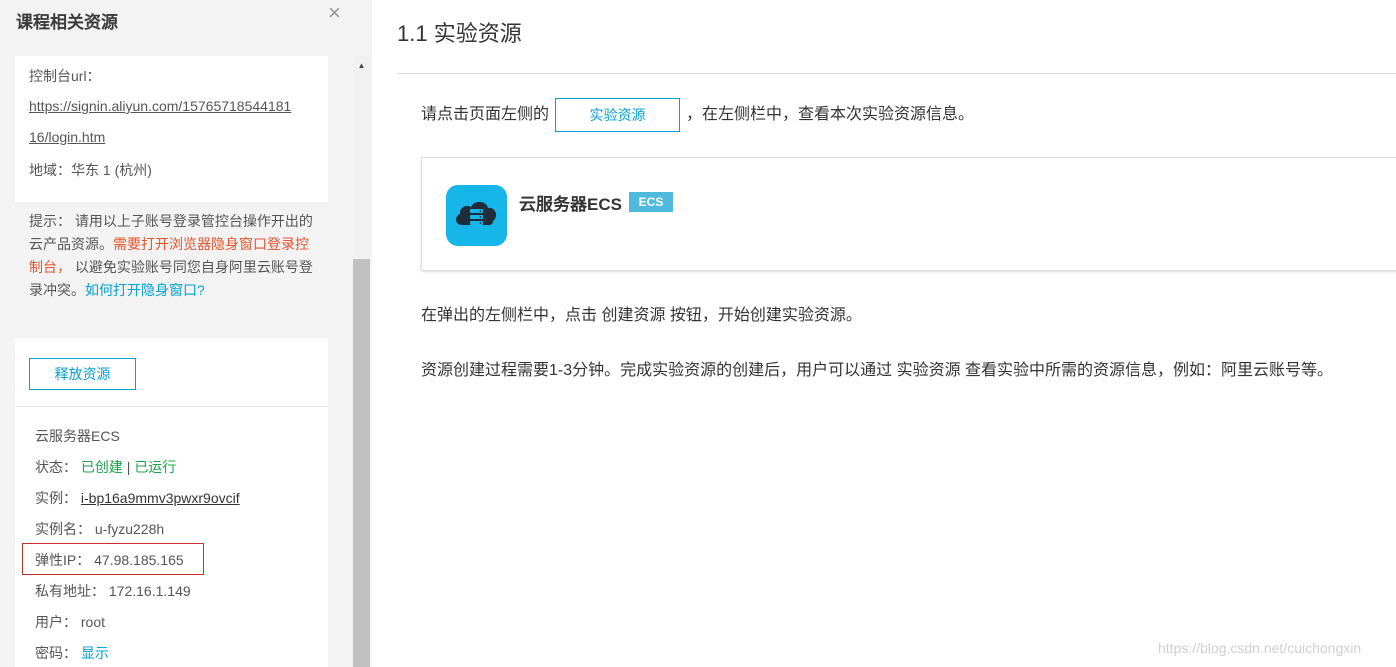 The width and height of the screenshot is (1396, 667). Describe the element at coordinates (334, 13) in the screenshot. I see `close-icon: ×` at that location.